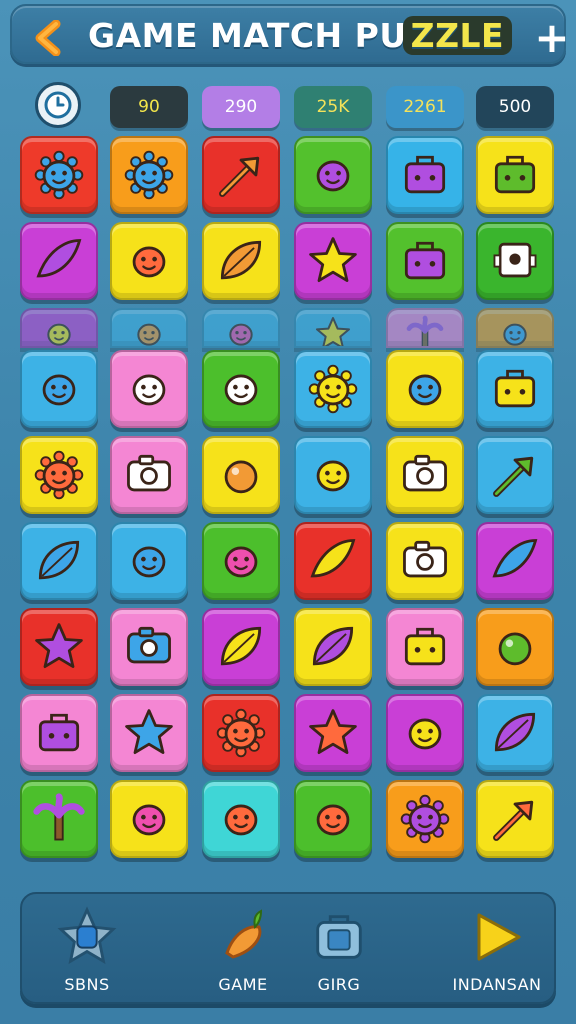  Describe the element at coordinates (87, 935) in the screenshot. I see `badge-star-icon` at that location.